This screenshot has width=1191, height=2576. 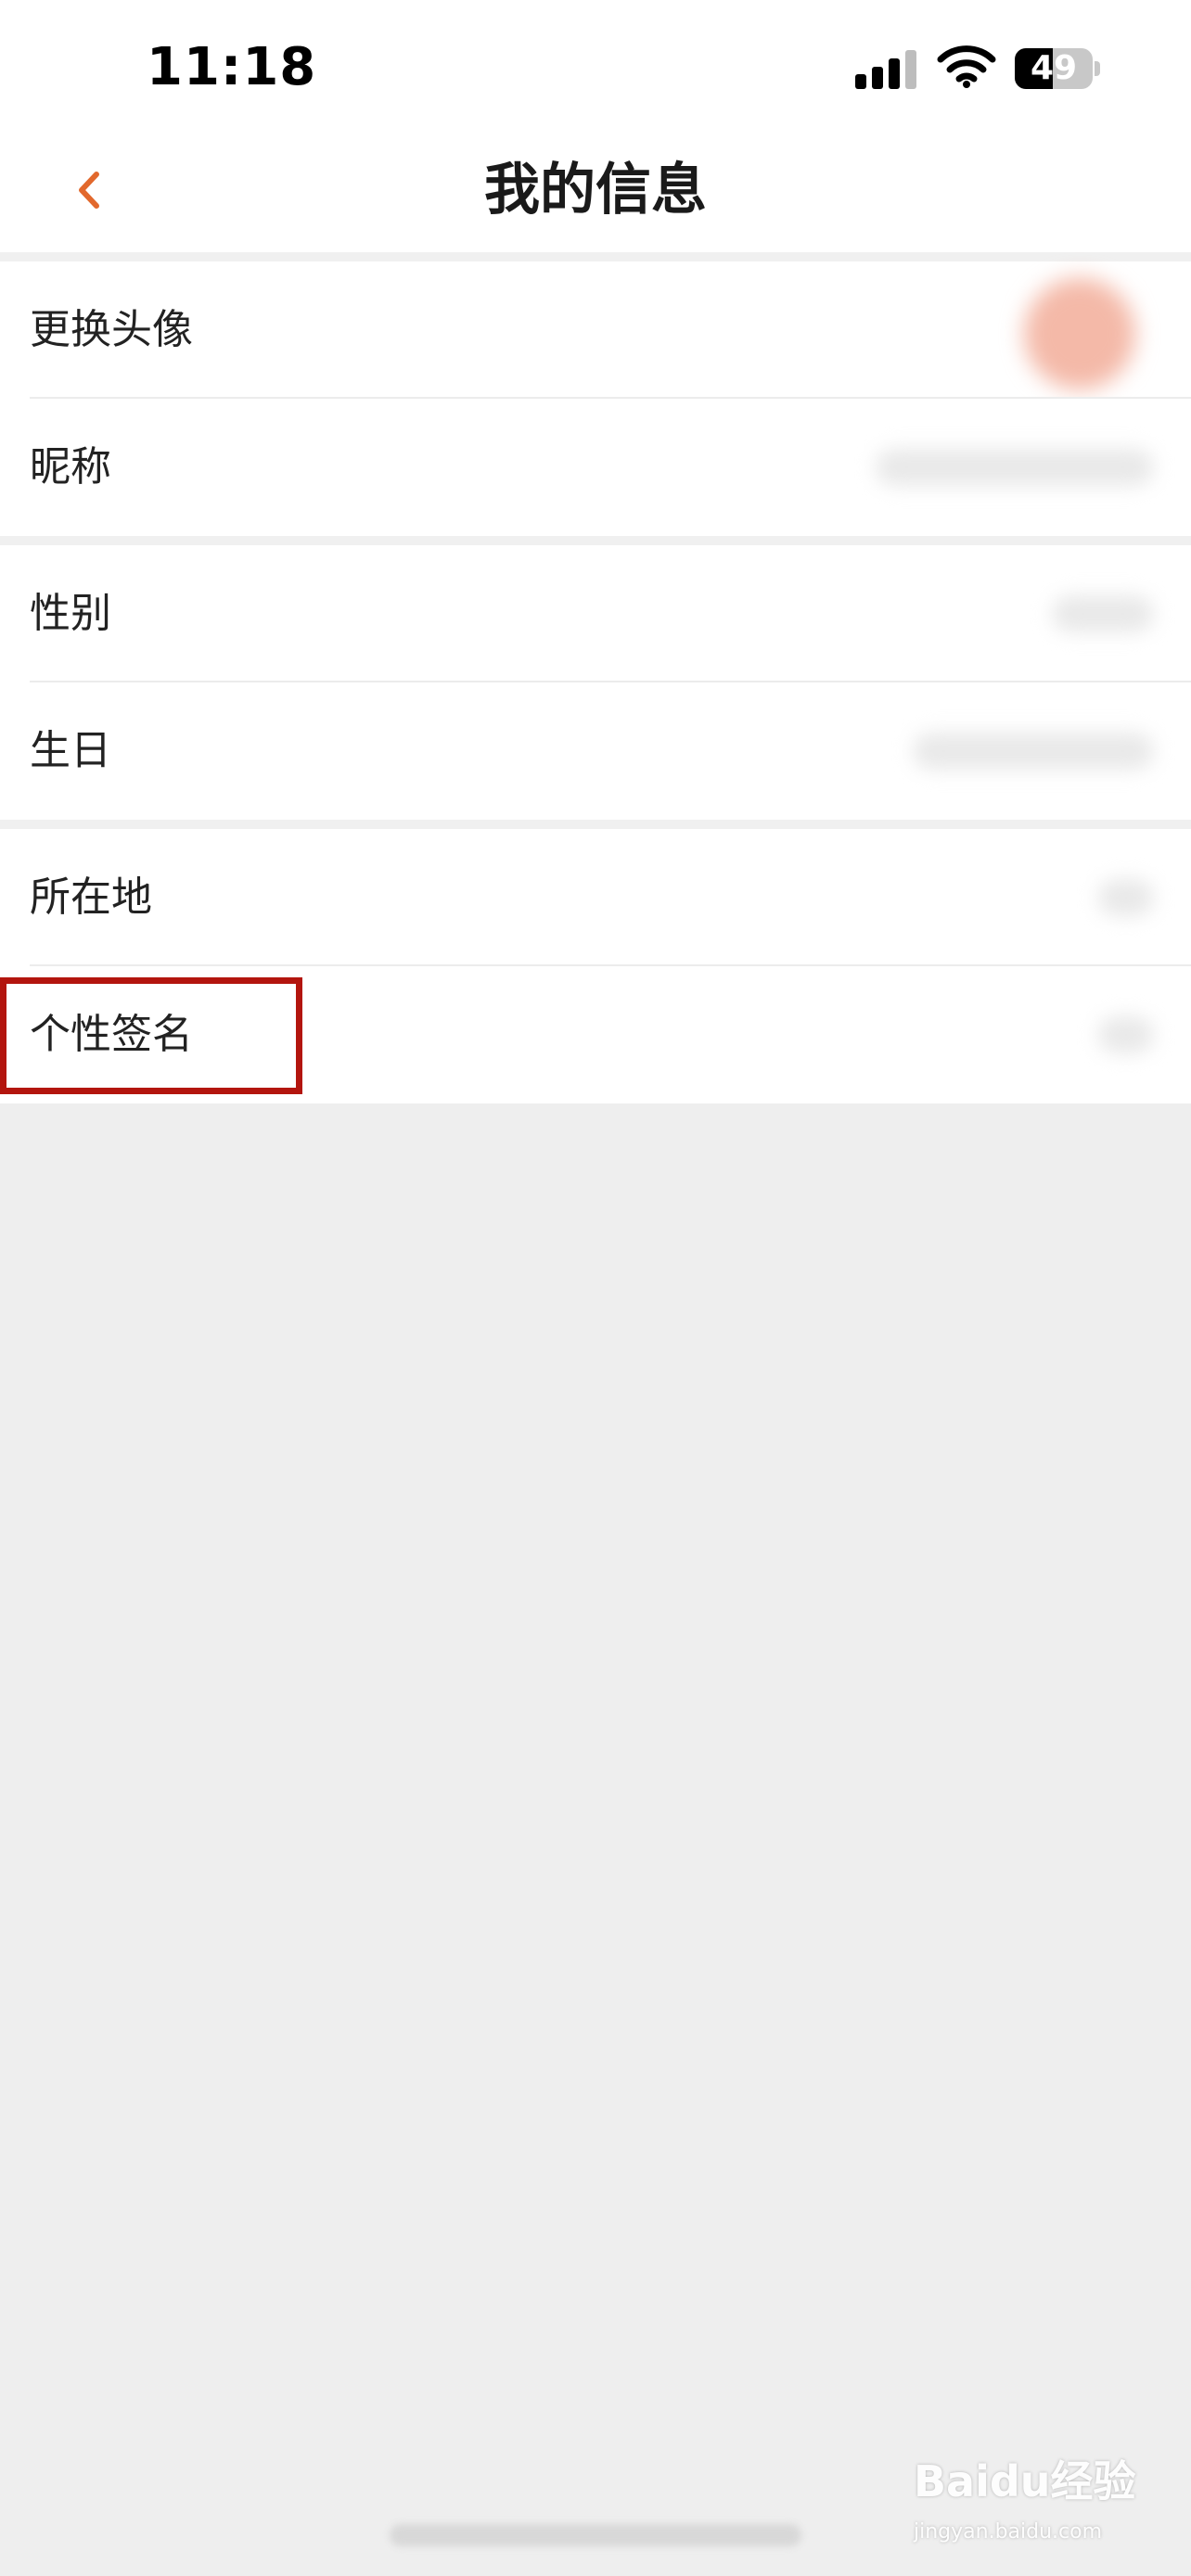 What do you see at coordinates (885, 69) in the screenshot?
I see `cellular-signal-icon` at bounding box center [885, 69].